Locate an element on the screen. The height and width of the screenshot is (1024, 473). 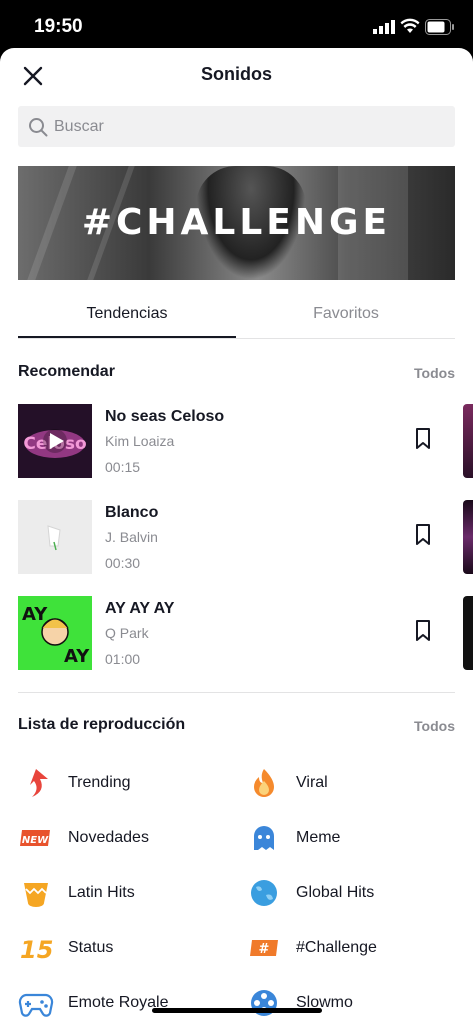
track-duration: 00:30 is located at coordinates (123, 563).